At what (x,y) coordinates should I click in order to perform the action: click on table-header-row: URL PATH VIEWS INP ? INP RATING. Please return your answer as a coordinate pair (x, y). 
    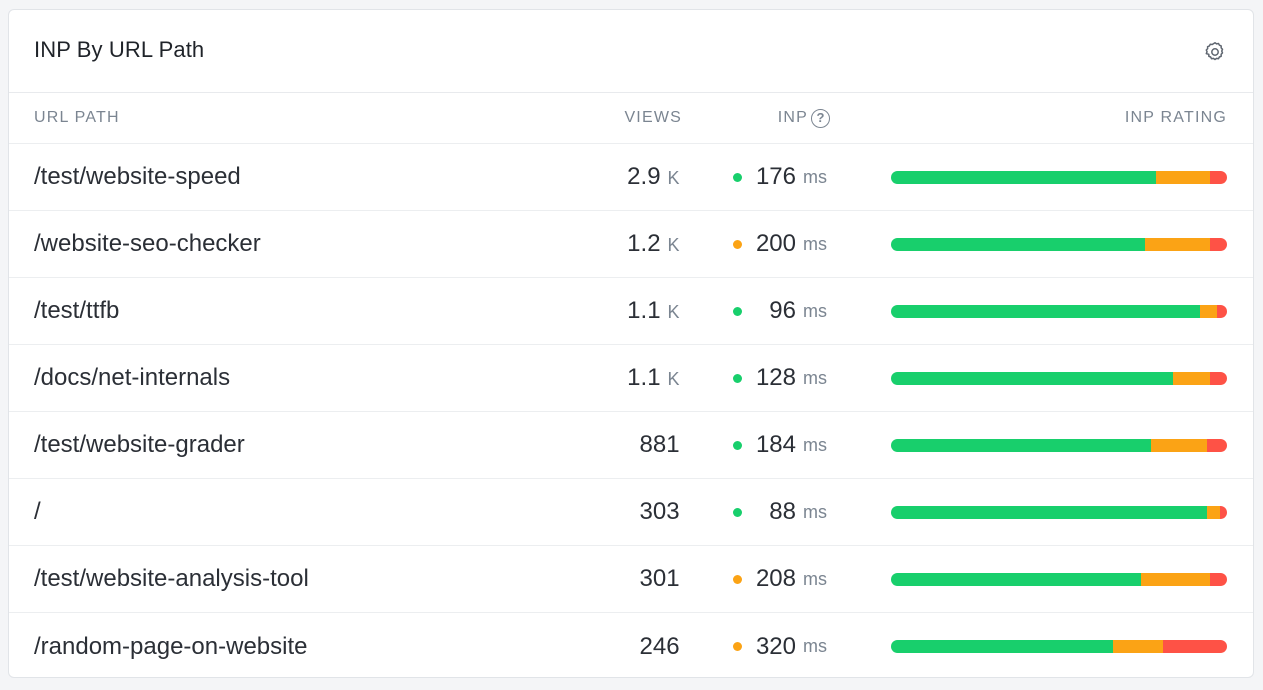
    Looking at the image, I should click on (631, 118).